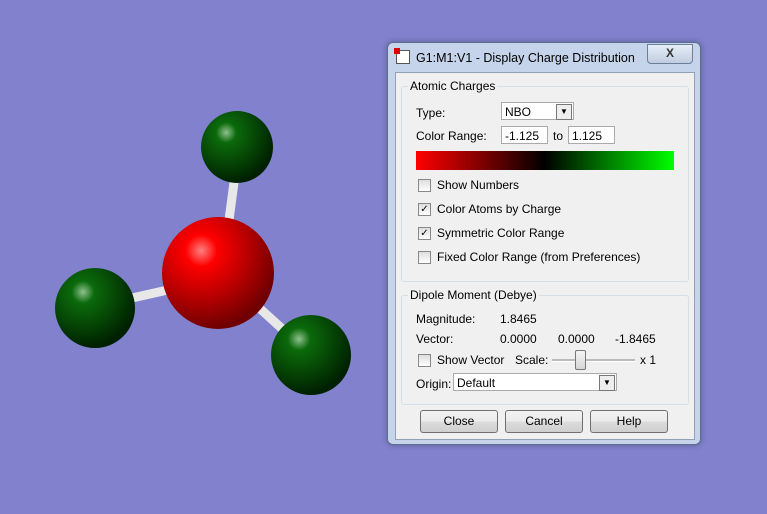 Image resolution: width=767 pixels, height=514 pixels. What do you see at coordinates (532, 360) in the screenshot?
I see `scale-label: Scale:` at bounding box center [532, 360].